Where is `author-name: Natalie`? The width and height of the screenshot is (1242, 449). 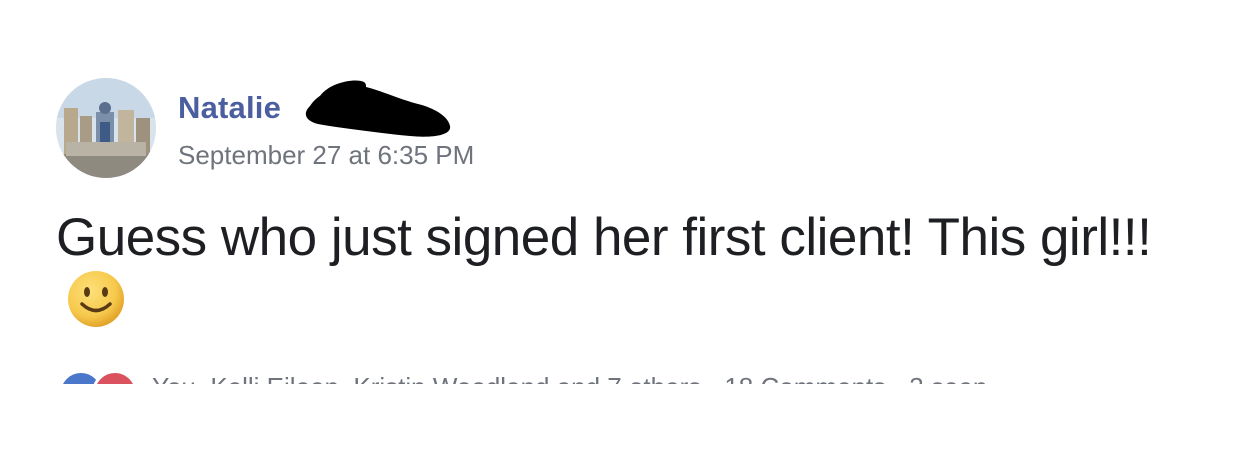
author-name: Natalie is located at coordinates (229, 108).